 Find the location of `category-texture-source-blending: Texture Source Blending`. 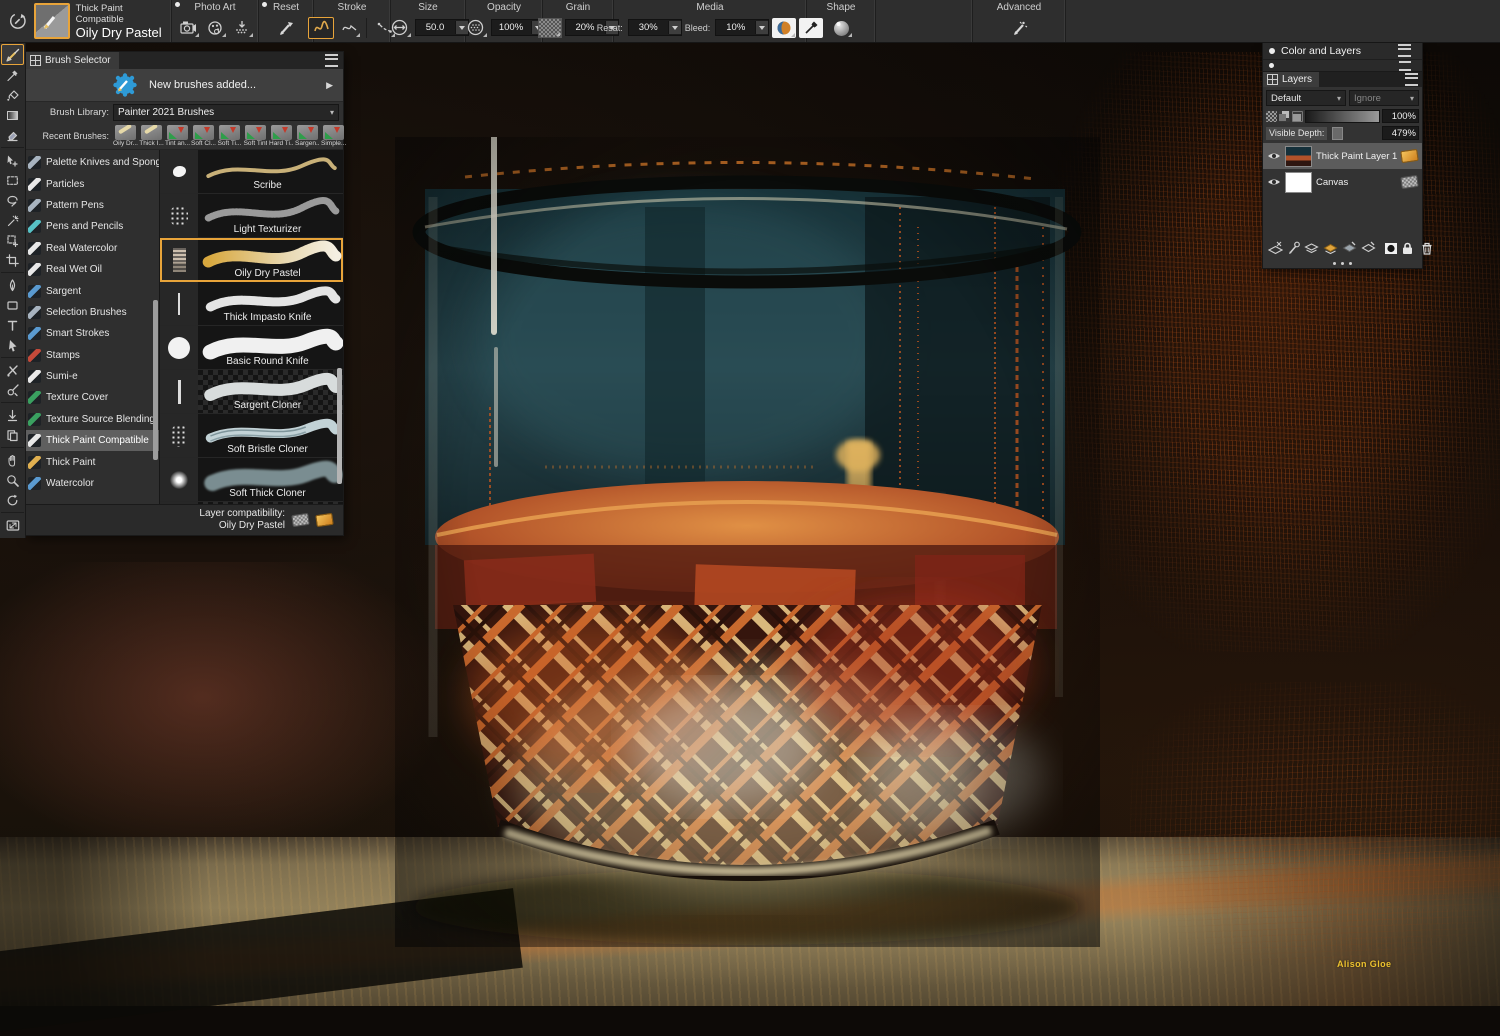

category-texture-source-blending: Texture Source Blending is located at coordinates (92, 419).